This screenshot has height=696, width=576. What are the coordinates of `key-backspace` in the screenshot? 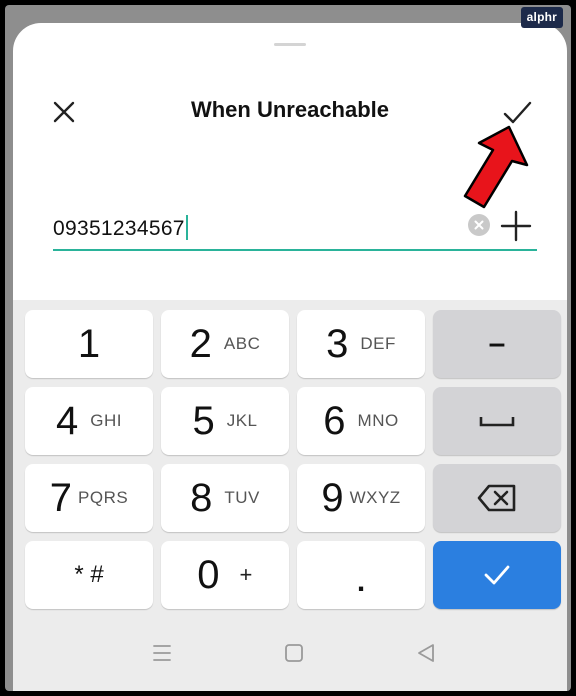 It's located at (497, 498).